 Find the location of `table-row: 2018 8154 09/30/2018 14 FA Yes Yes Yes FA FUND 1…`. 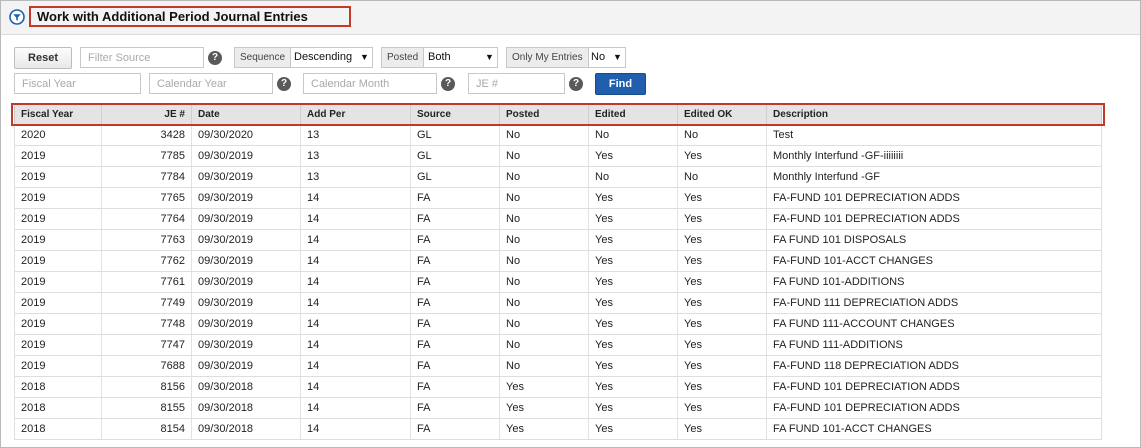

table-row: 2018 8154 09/30/2018 14 FA Yes Yes Yes FA FUND 1… is located at coordinates (558, 429).